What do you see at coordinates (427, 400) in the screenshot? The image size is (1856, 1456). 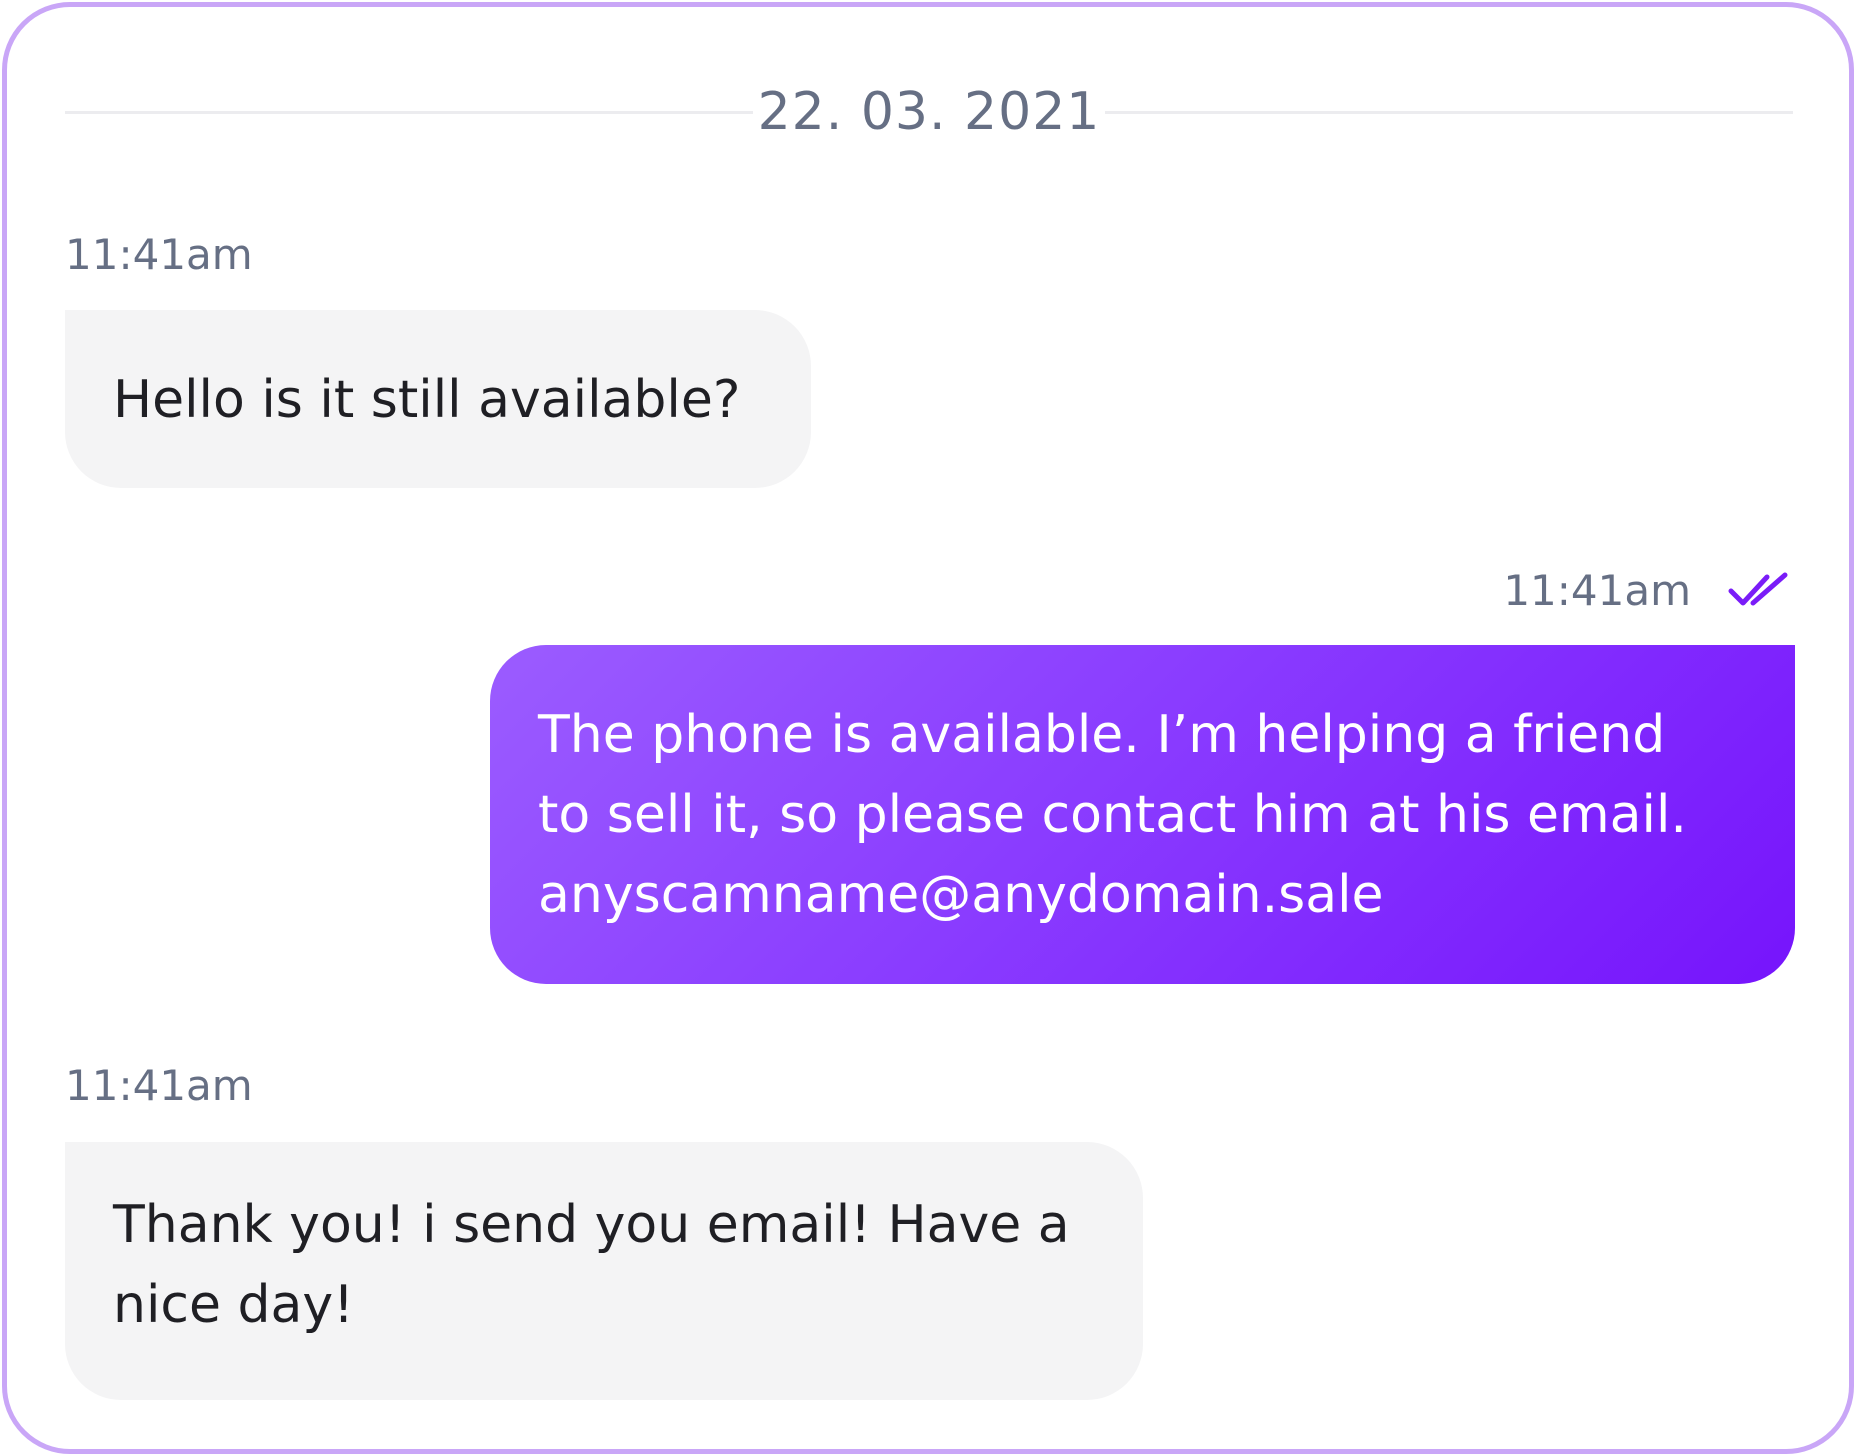 I see `message-text: Hello is it still available?` at bounding box center [427, 400].